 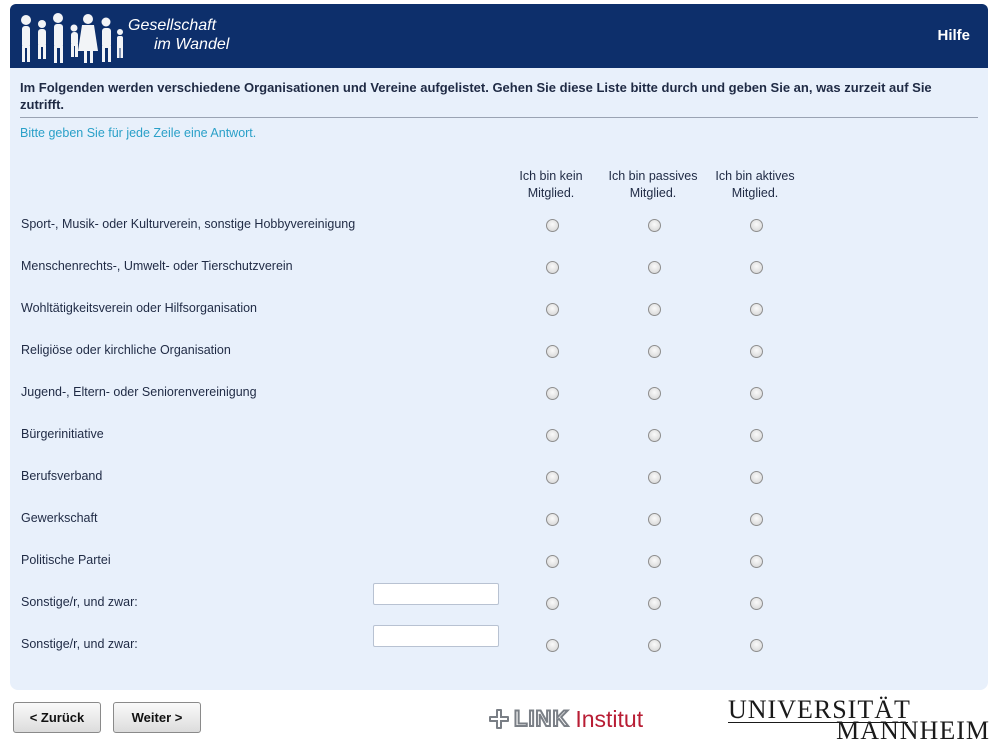 I want to click on link-institut-logo: LINK Institut, so click(x=565, y=719).